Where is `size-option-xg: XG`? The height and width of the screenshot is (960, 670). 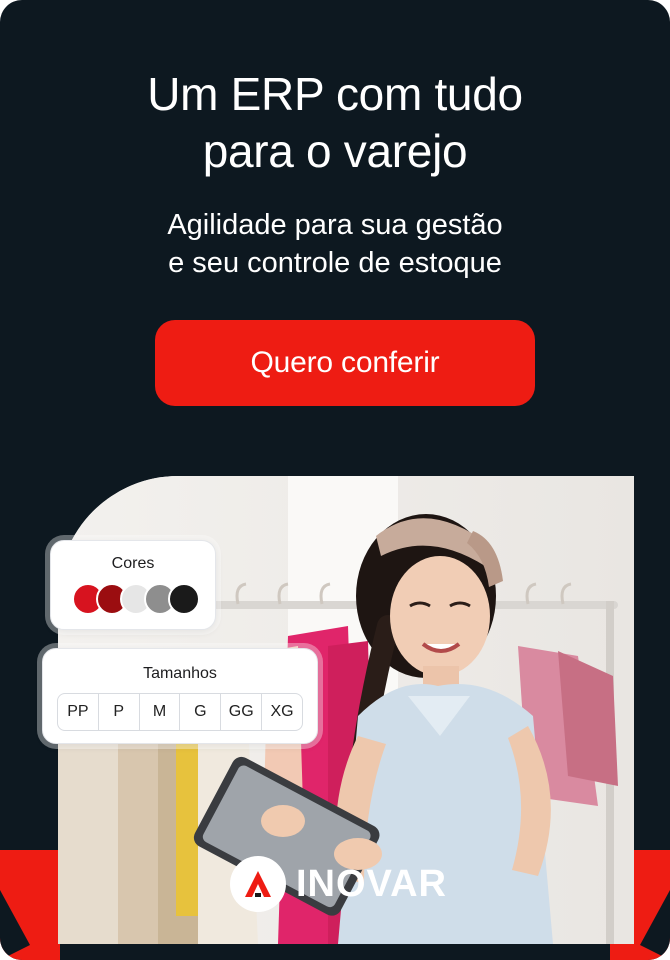 size-option-xg: XG is located at coordinates (281, 712).